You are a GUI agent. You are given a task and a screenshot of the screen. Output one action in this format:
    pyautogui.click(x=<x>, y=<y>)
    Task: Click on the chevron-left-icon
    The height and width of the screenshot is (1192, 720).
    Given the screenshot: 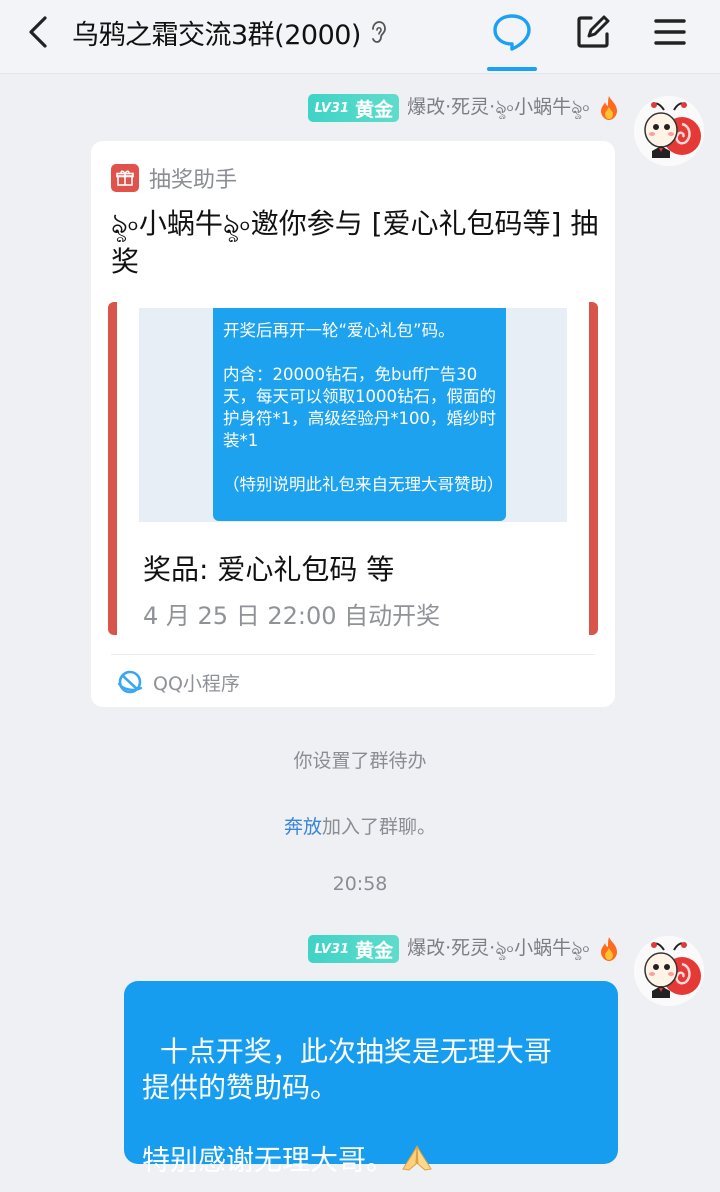 What is the action you would take?
    pyautogui.click(x=38, y=32)
    